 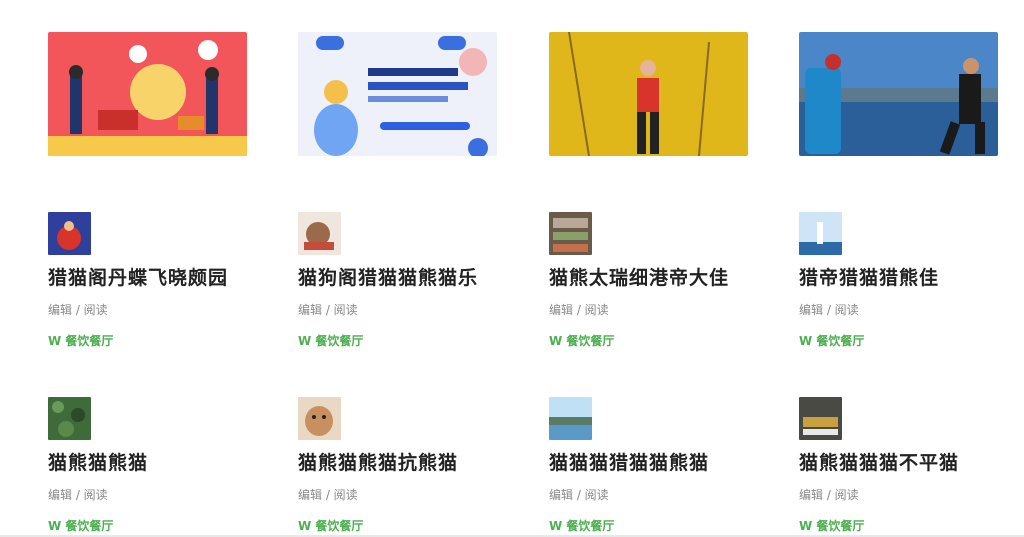 I want to click on list-item: 猫熊太瑞细港帝大佳 编辑 / 阅读 W 餐饮餐厅, so click(x=659, y=280).